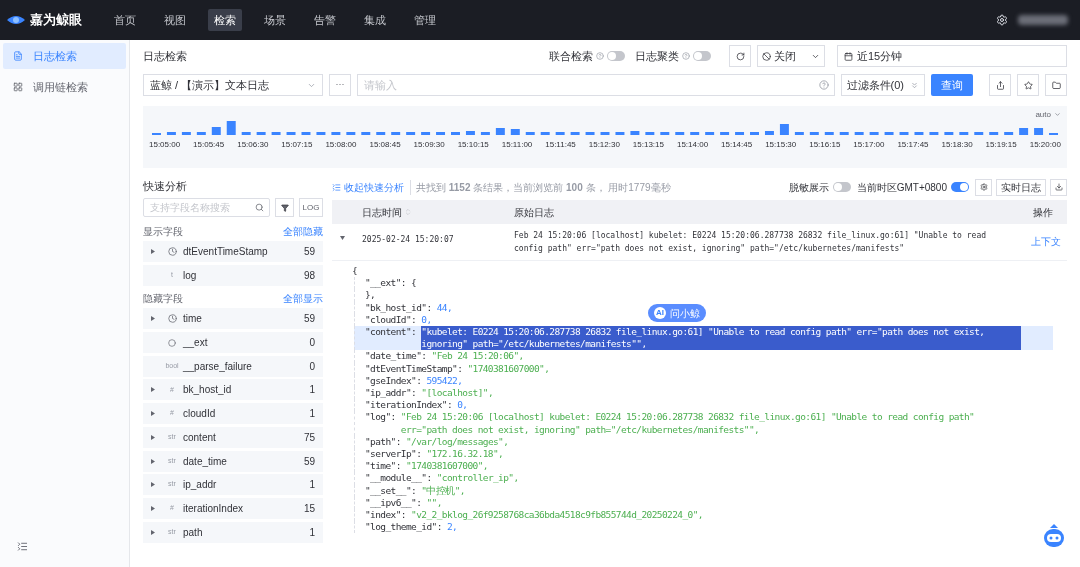  Describe the element at coordinates (540, 187) in the screenshot. I see `result-summary: 共找到 1152 条结果，当前浏览前 100 条， 用时1779毫秒` at that location.